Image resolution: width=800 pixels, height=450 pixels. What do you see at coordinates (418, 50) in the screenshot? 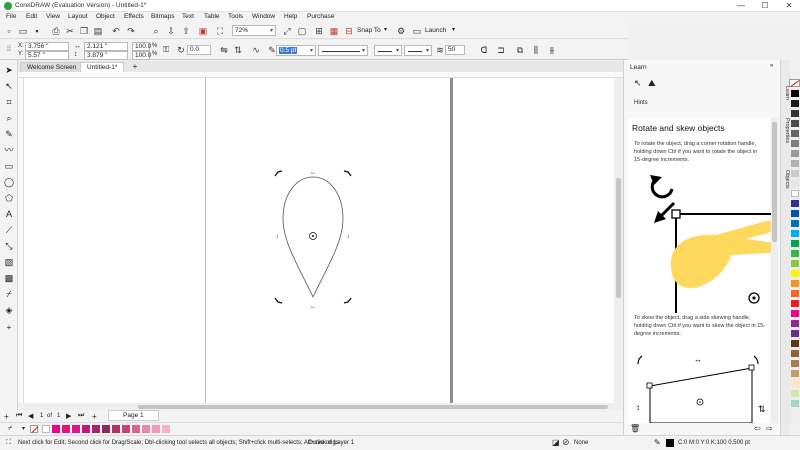
I see `end-arrow-select` at bounding box center [418, 50].